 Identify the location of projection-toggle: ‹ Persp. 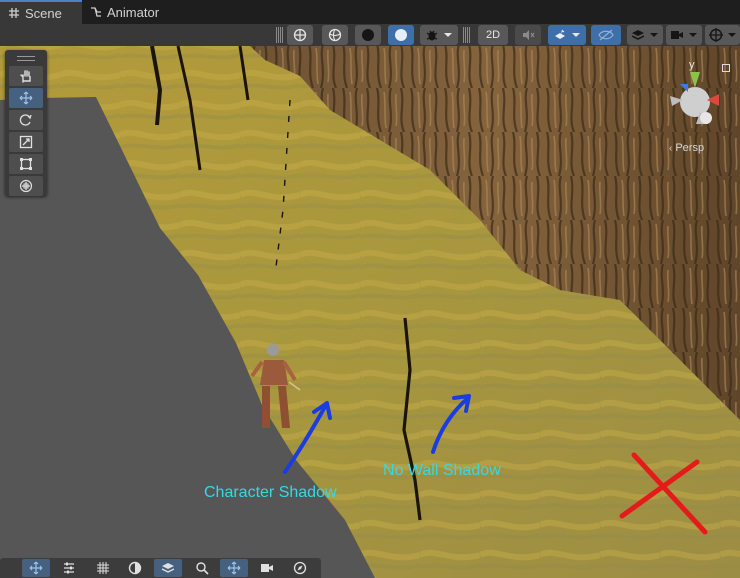
(686, 148).